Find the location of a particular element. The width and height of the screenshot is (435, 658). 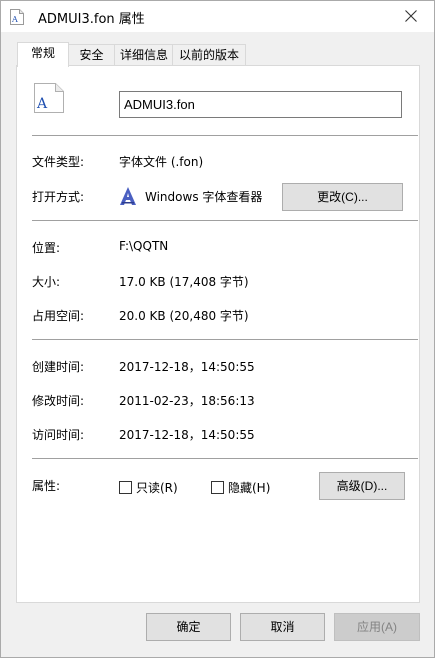

font-viewer-icon is located at coordinates (128, 196).